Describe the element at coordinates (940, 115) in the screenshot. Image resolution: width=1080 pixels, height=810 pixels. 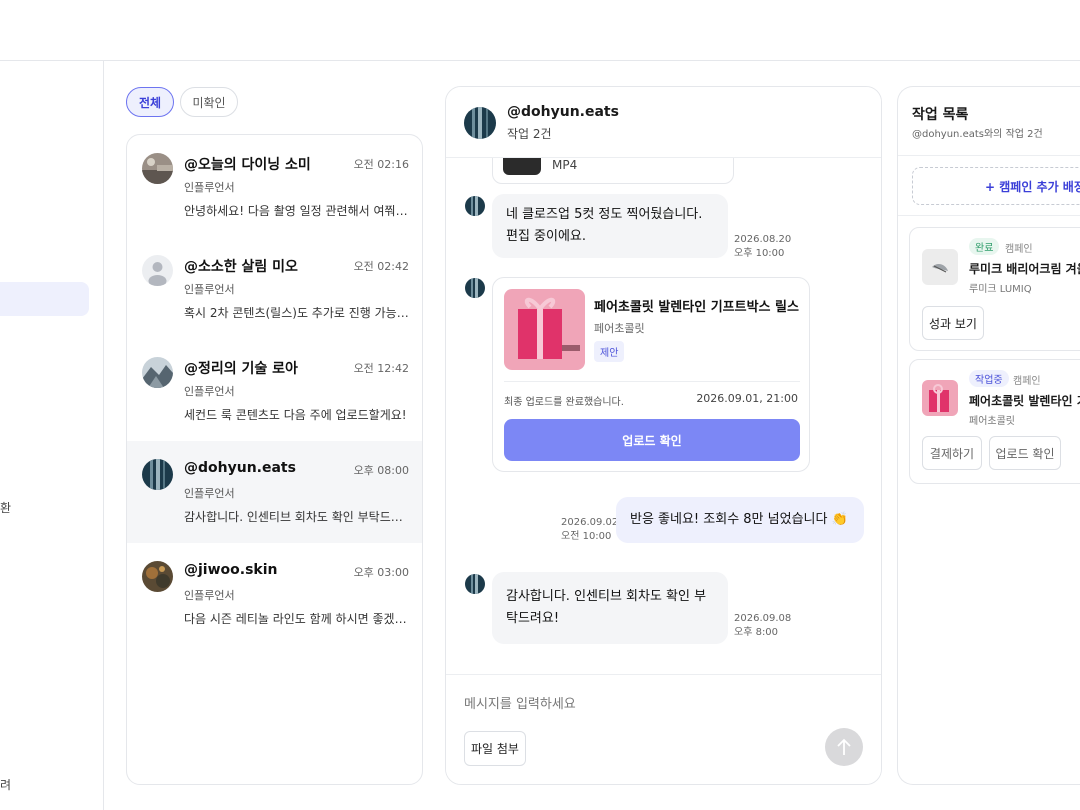
I see `task-panel-title: 작업 목록` at that location.